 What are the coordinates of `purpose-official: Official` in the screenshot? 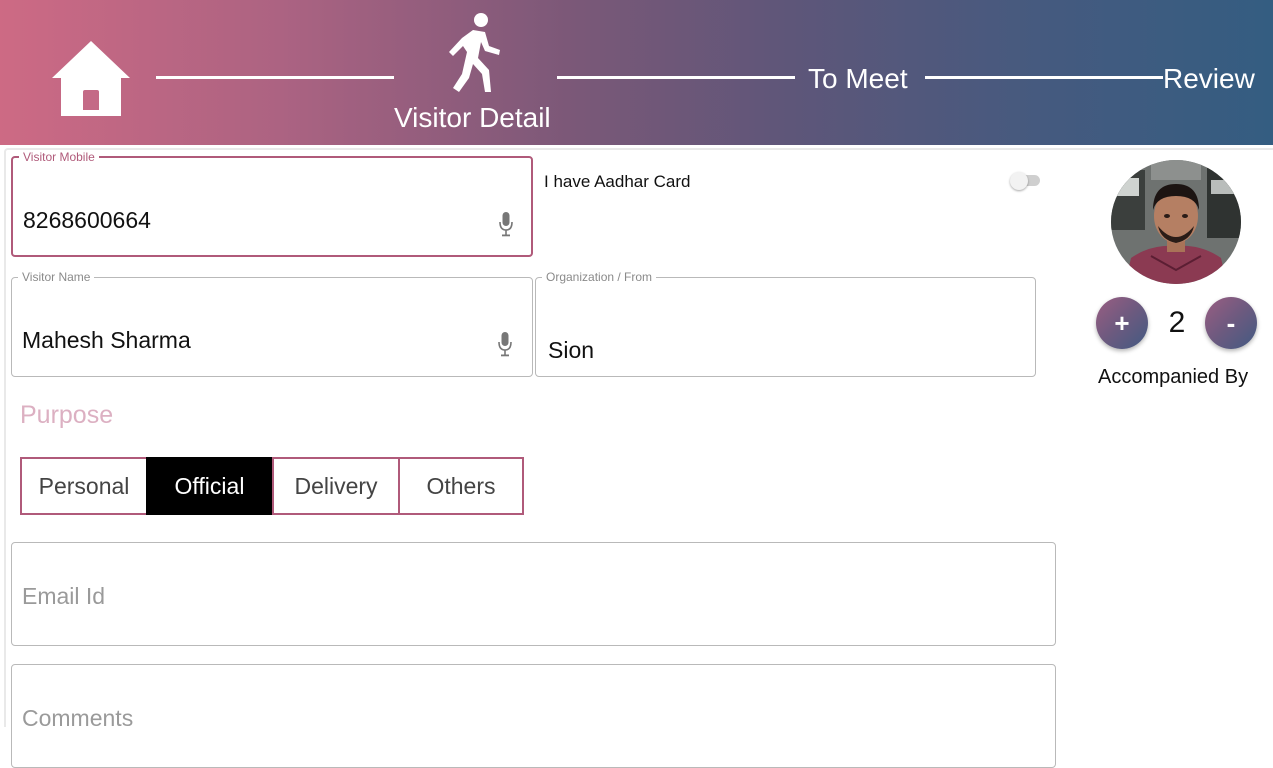 It's located at (209, 486).